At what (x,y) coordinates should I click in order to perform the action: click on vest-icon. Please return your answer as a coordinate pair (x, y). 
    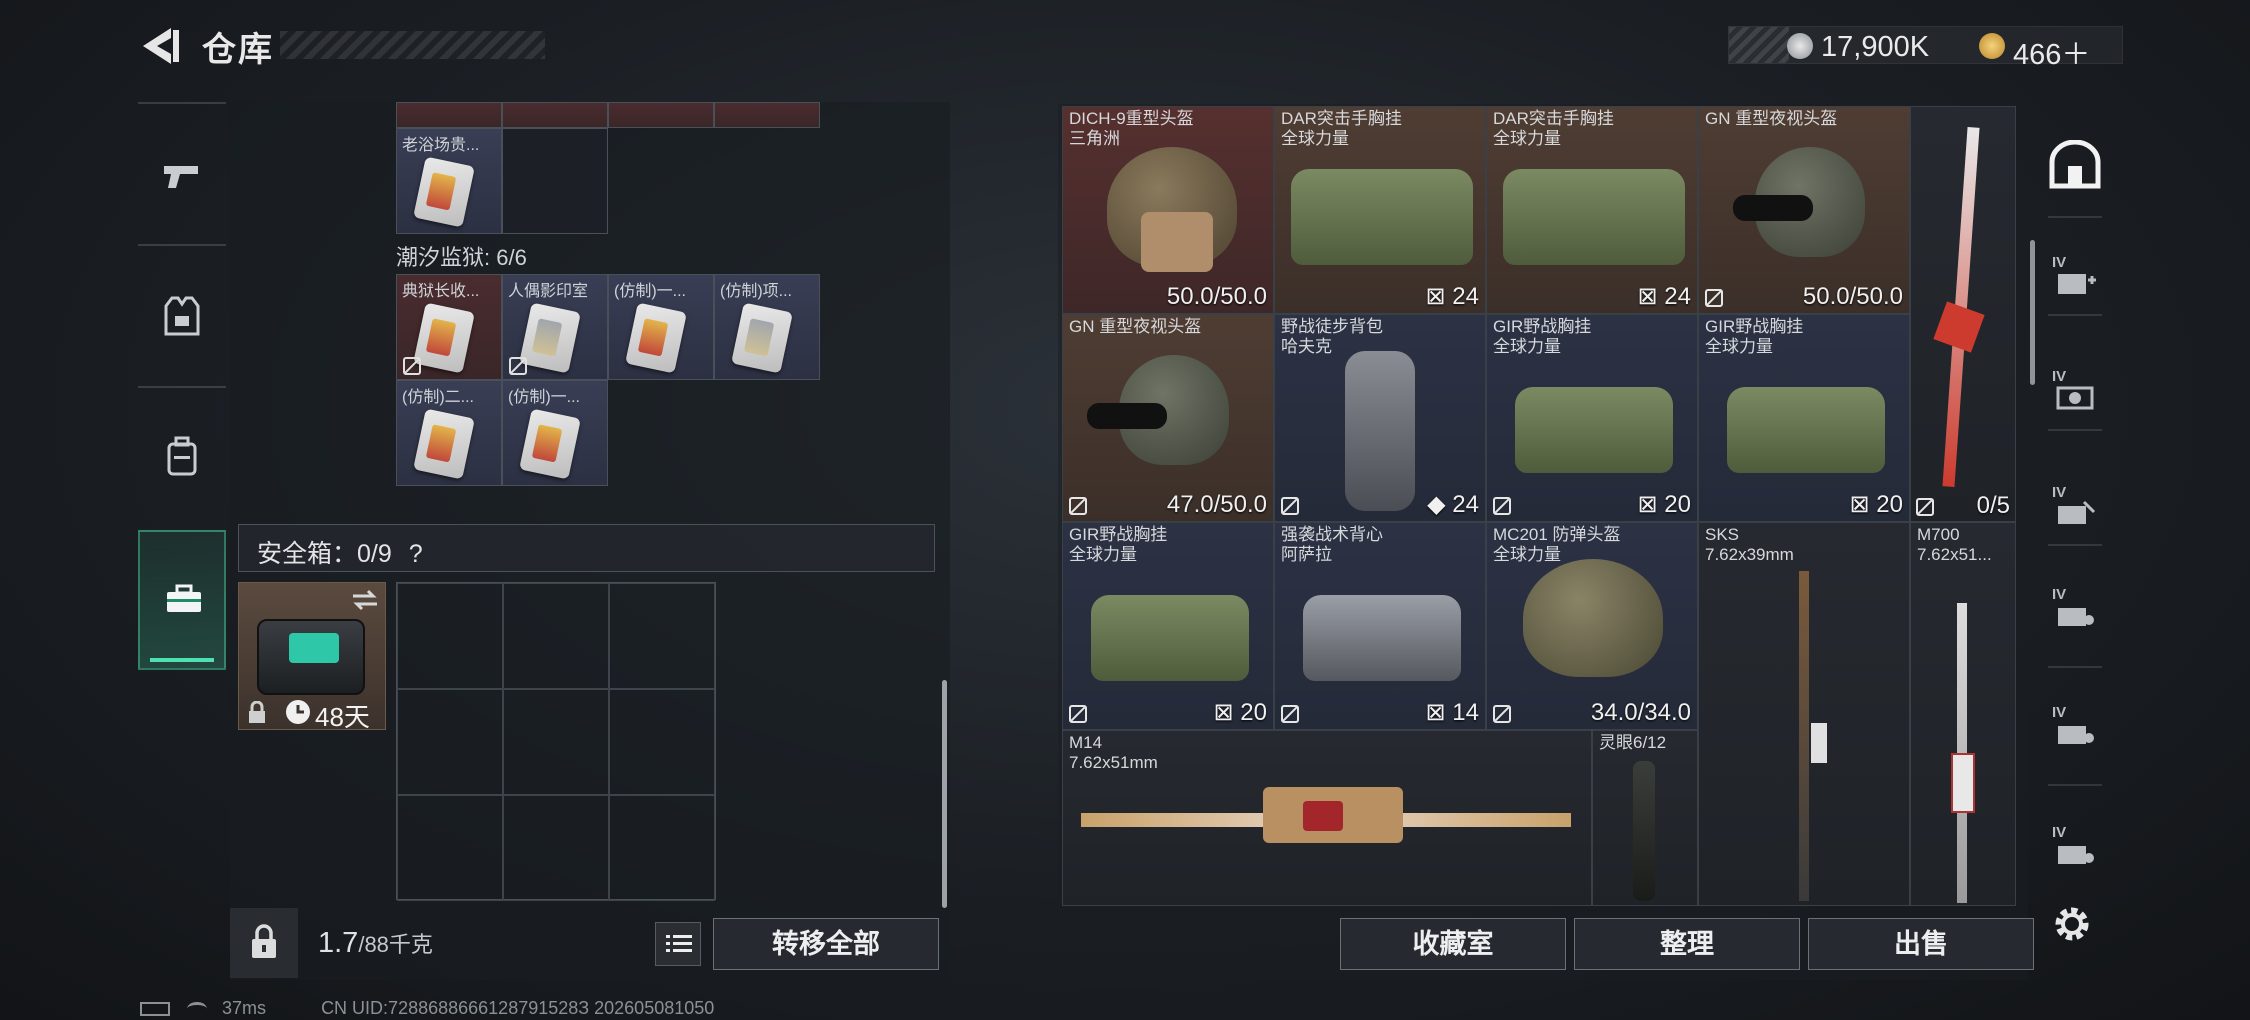
    Looking at the image, I should click on (182, 316).